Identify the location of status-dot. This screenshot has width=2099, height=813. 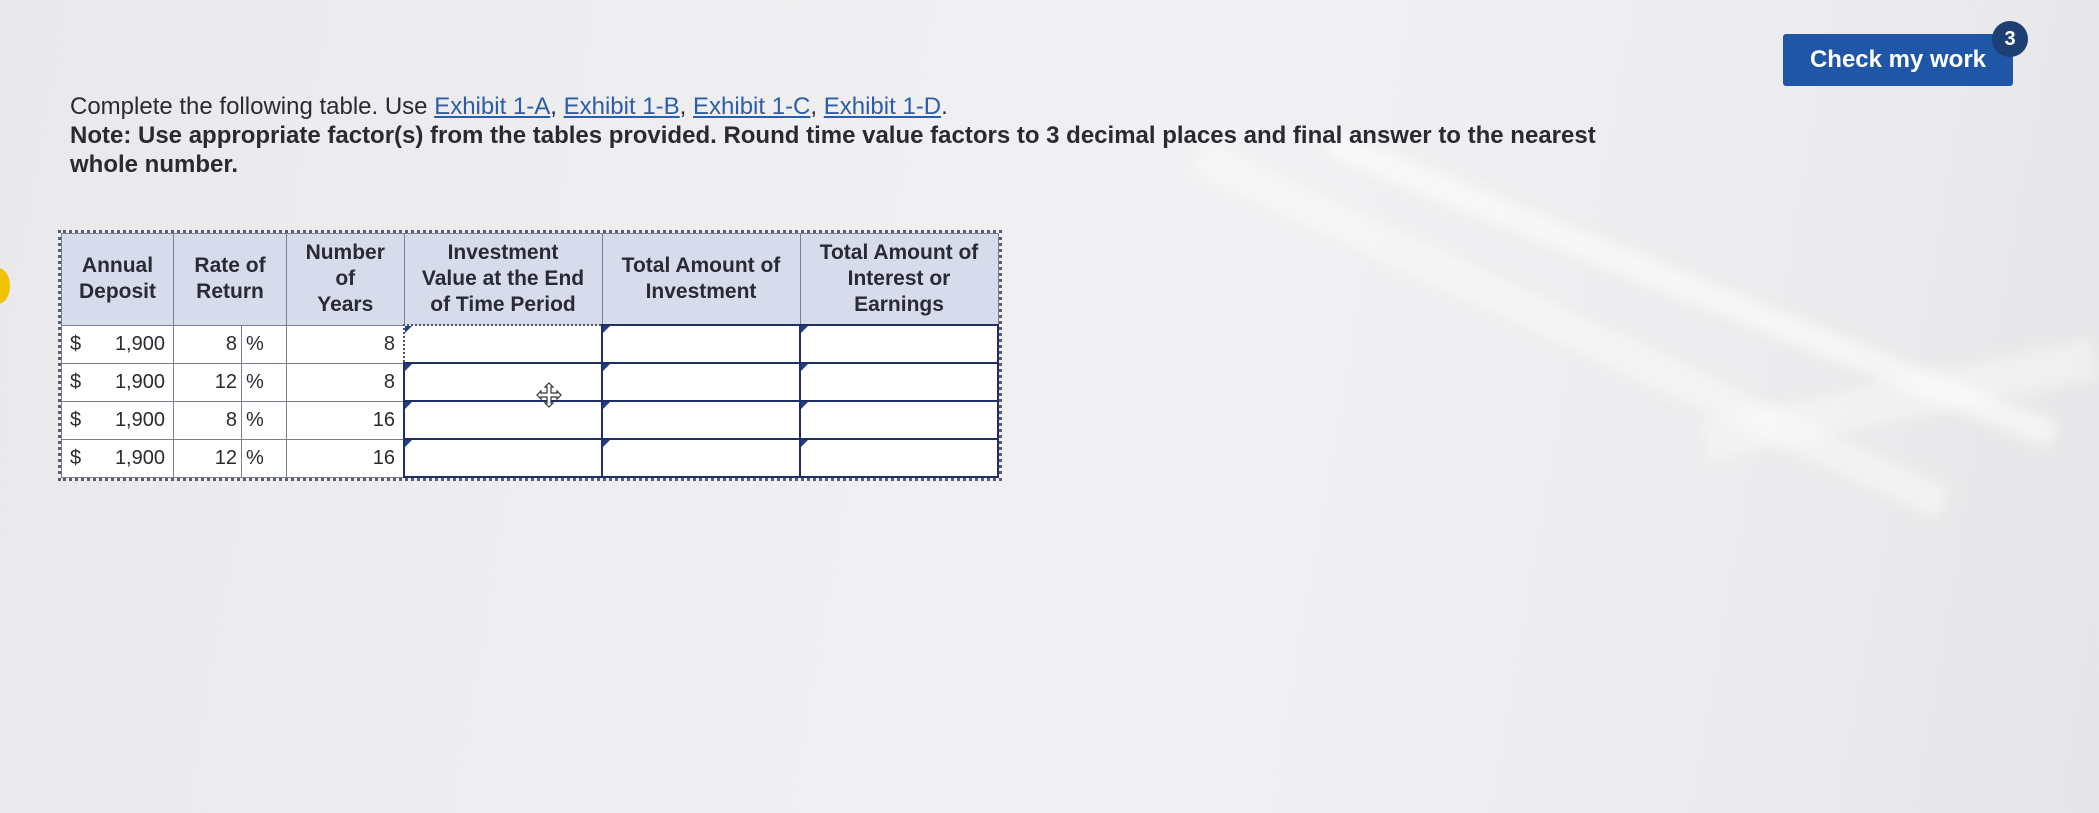
(5, 286).